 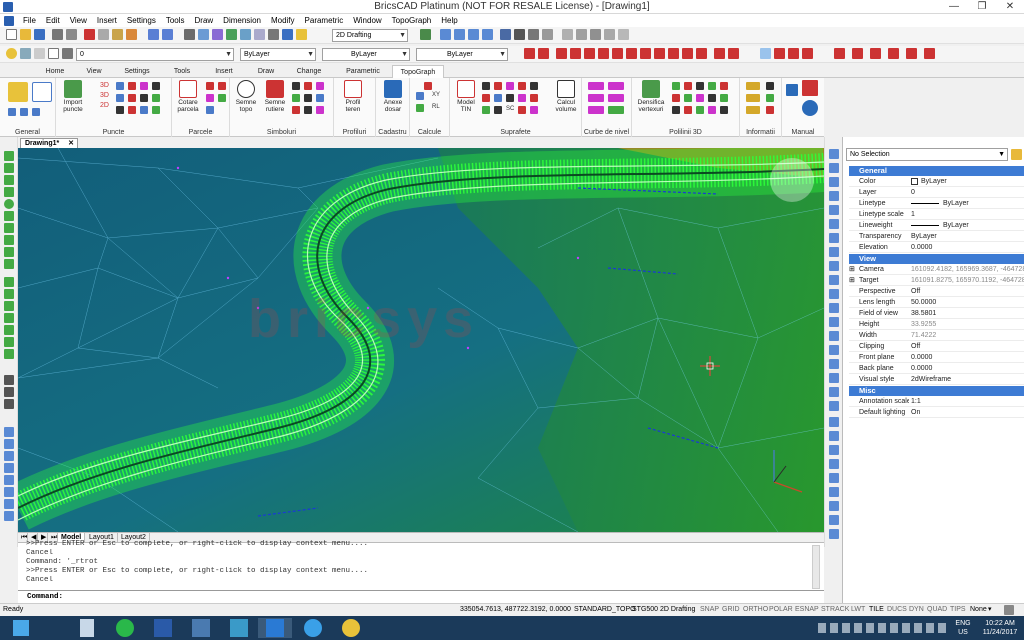 I want to click on polilinii-small-6-icon, so click(x=676, y=98).